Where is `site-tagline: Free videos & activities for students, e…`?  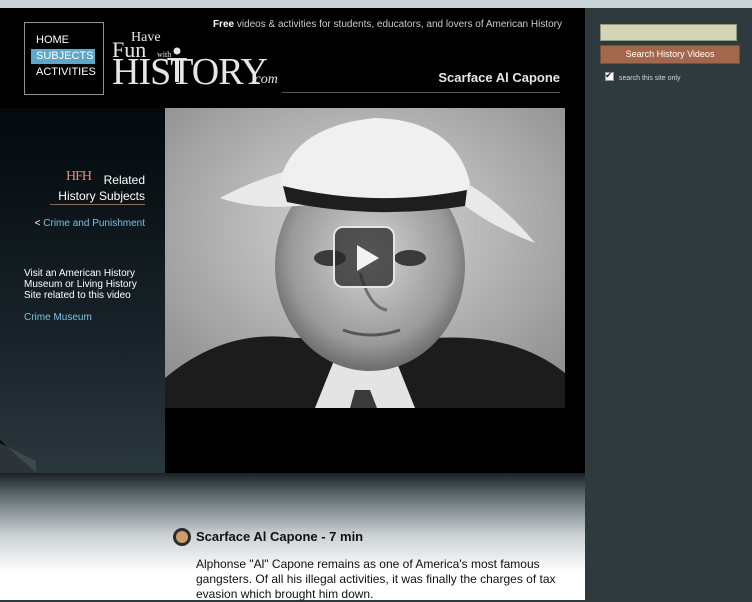
site-tagline: Free videos & activities for students, e… is located at coordinates (381, 24).